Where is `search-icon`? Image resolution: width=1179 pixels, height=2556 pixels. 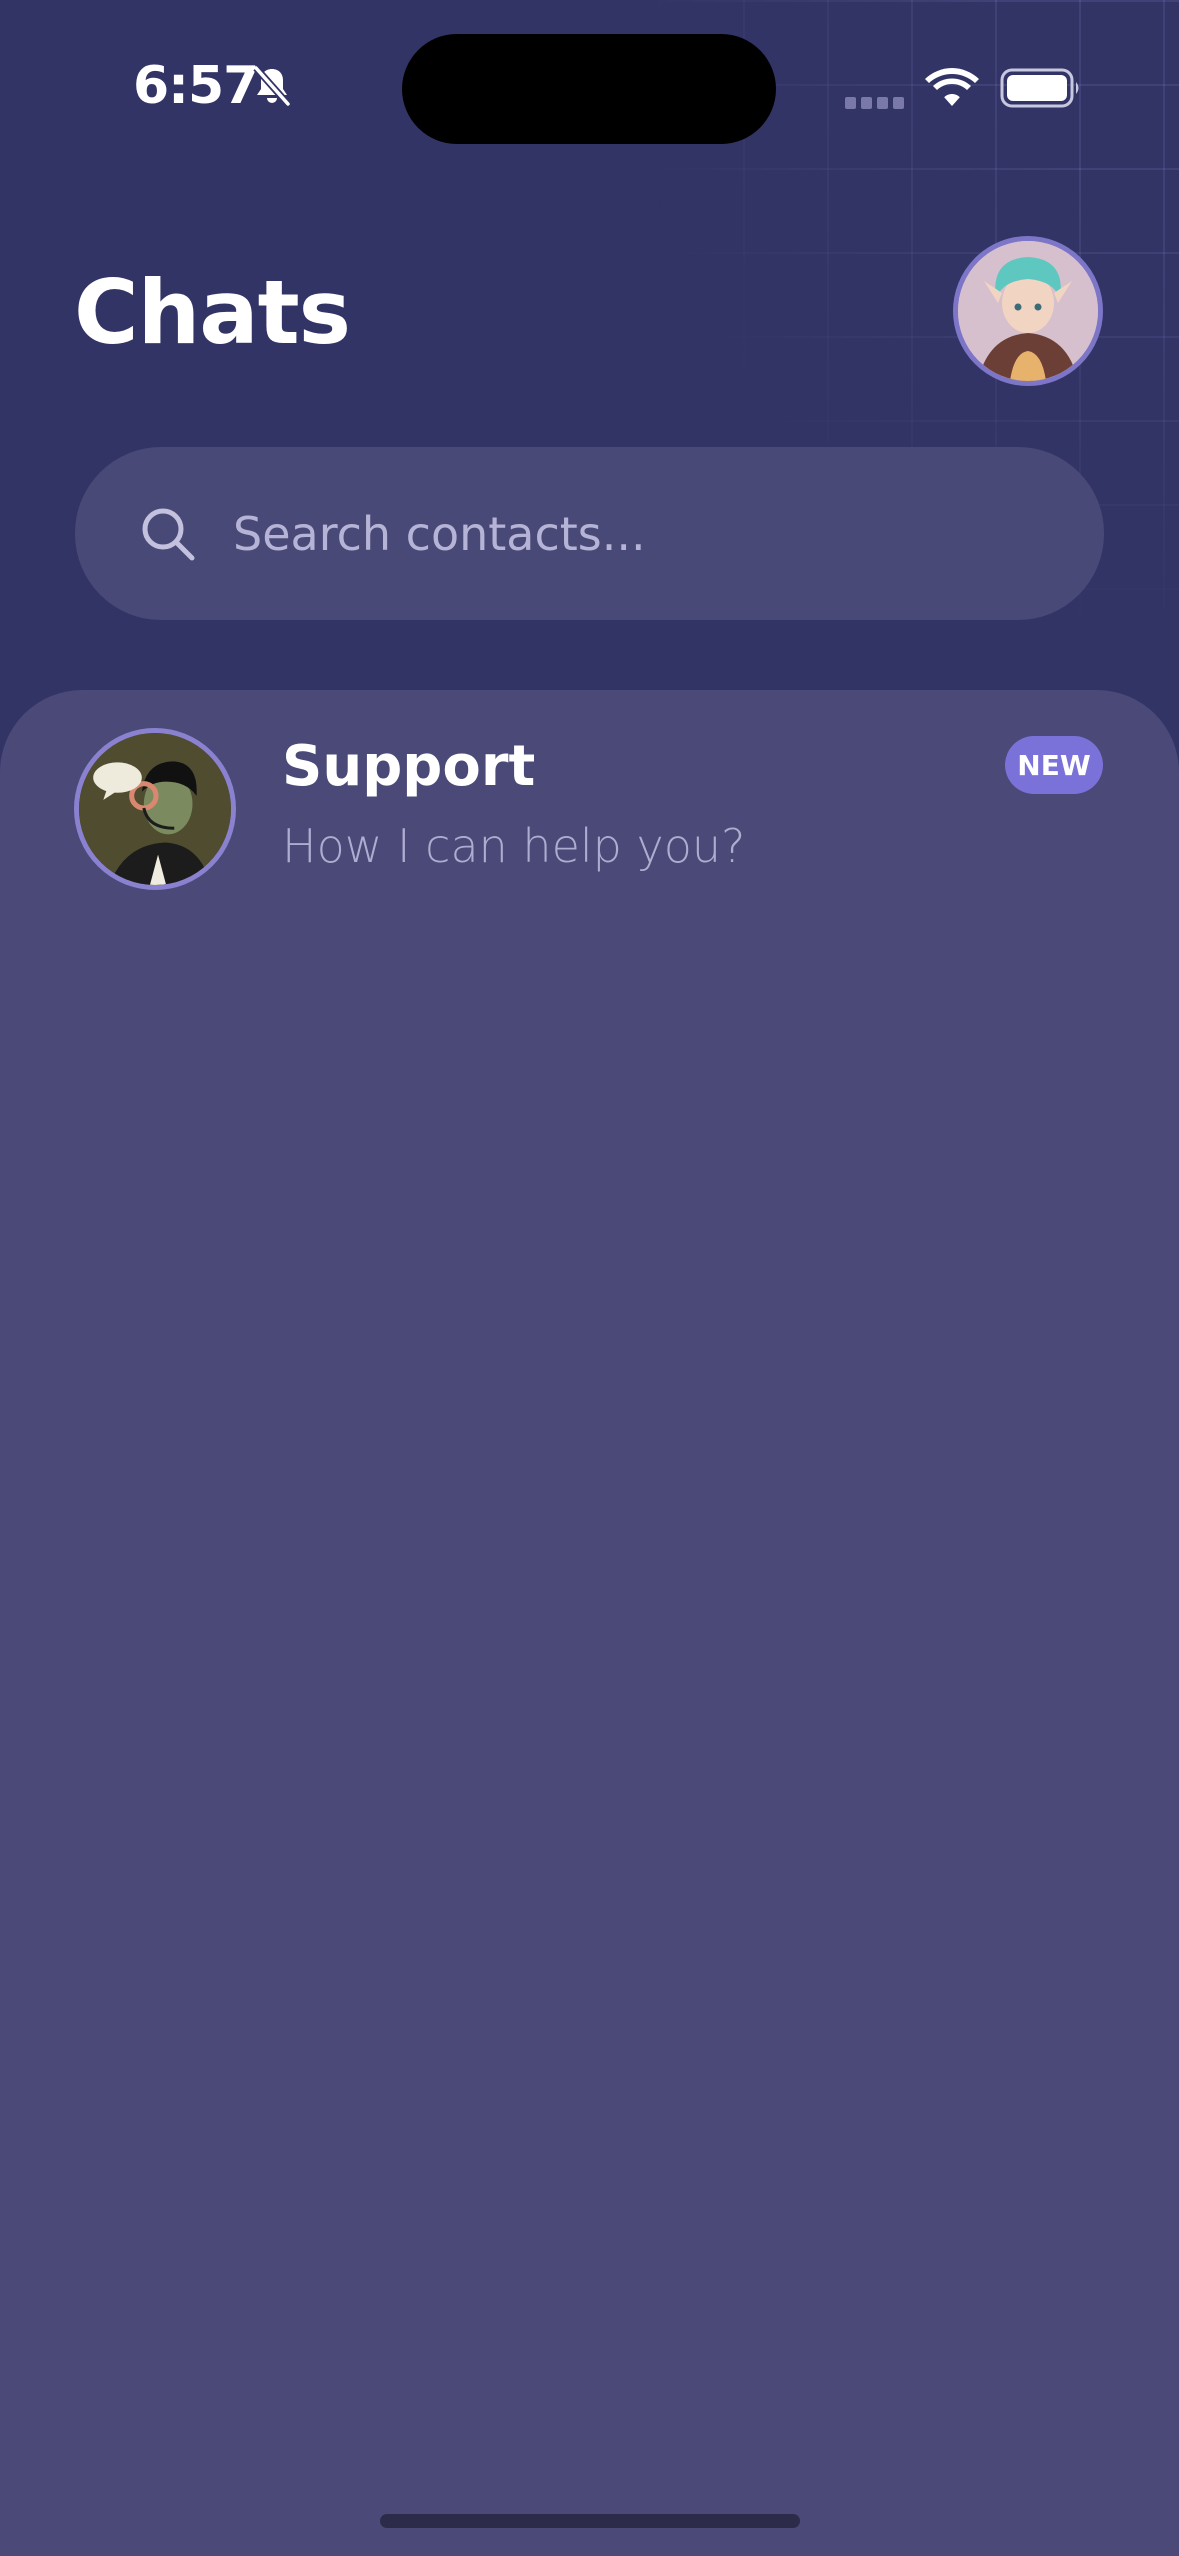
search-icon is located at coordinates (168, 534).